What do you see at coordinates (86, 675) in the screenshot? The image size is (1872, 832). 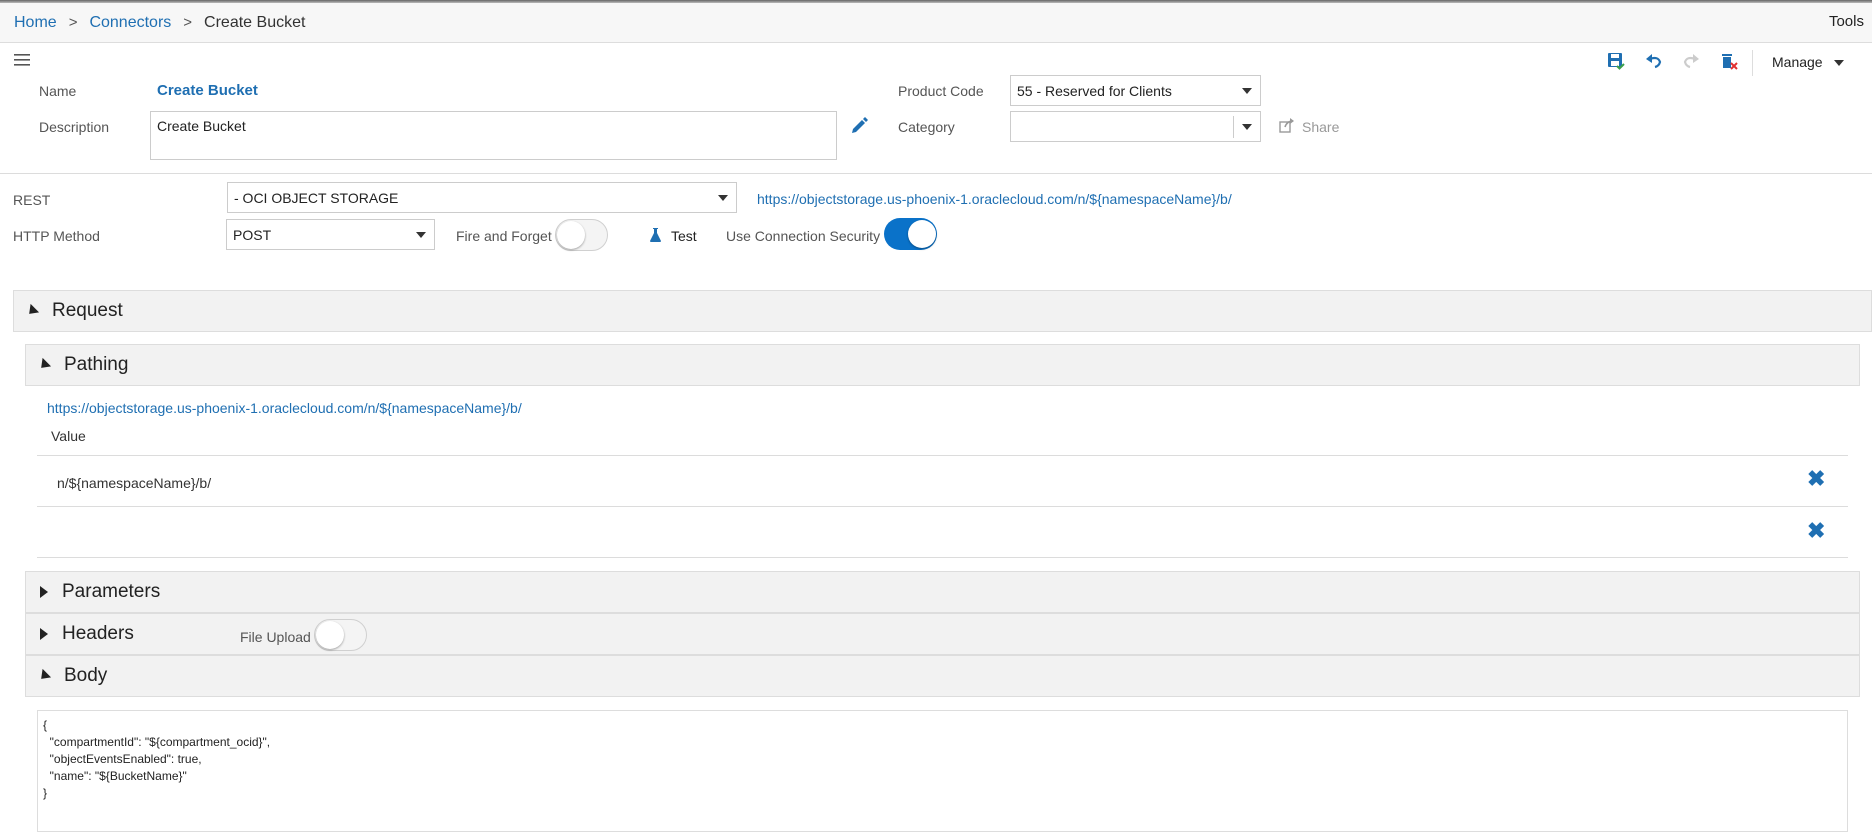 I see `body-title: Body` at bounding box center [86, 675].